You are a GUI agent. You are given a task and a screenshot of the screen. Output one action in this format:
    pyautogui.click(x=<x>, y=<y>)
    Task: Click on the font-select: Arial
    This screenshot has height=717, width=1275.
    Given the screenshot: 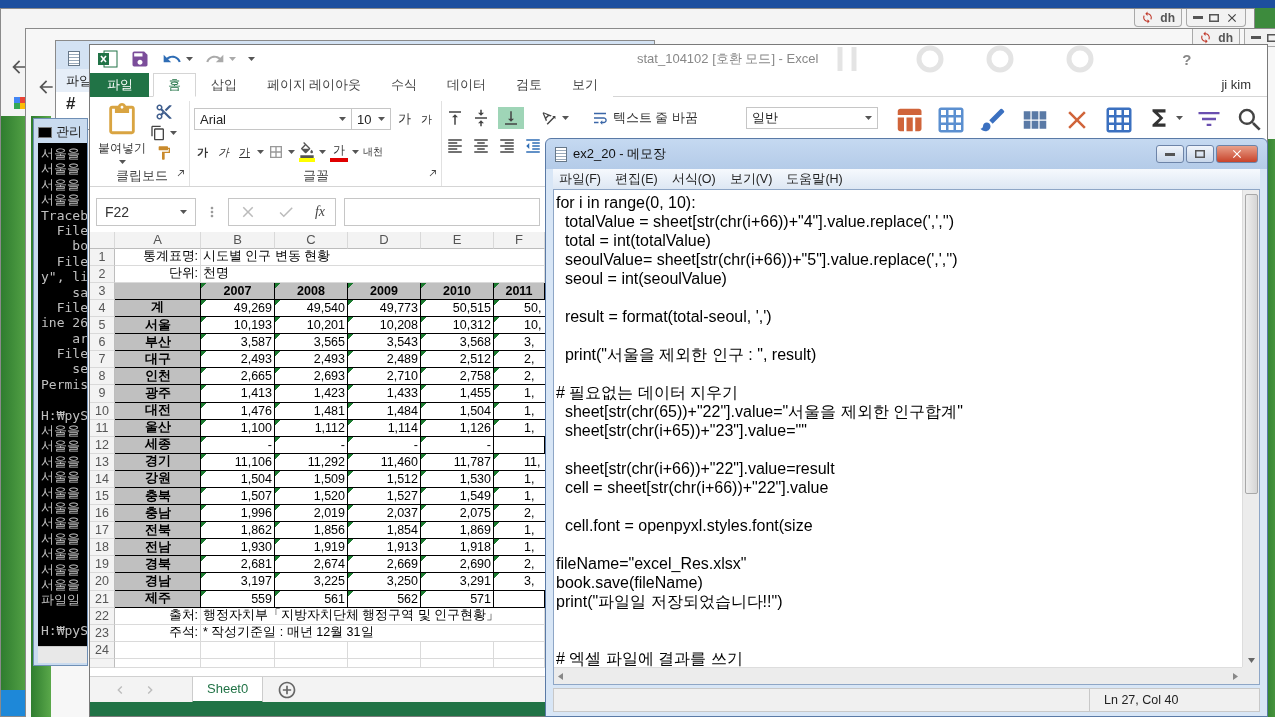 What is the action you would take?
    pyautogui.click(x=273, y=119)
    